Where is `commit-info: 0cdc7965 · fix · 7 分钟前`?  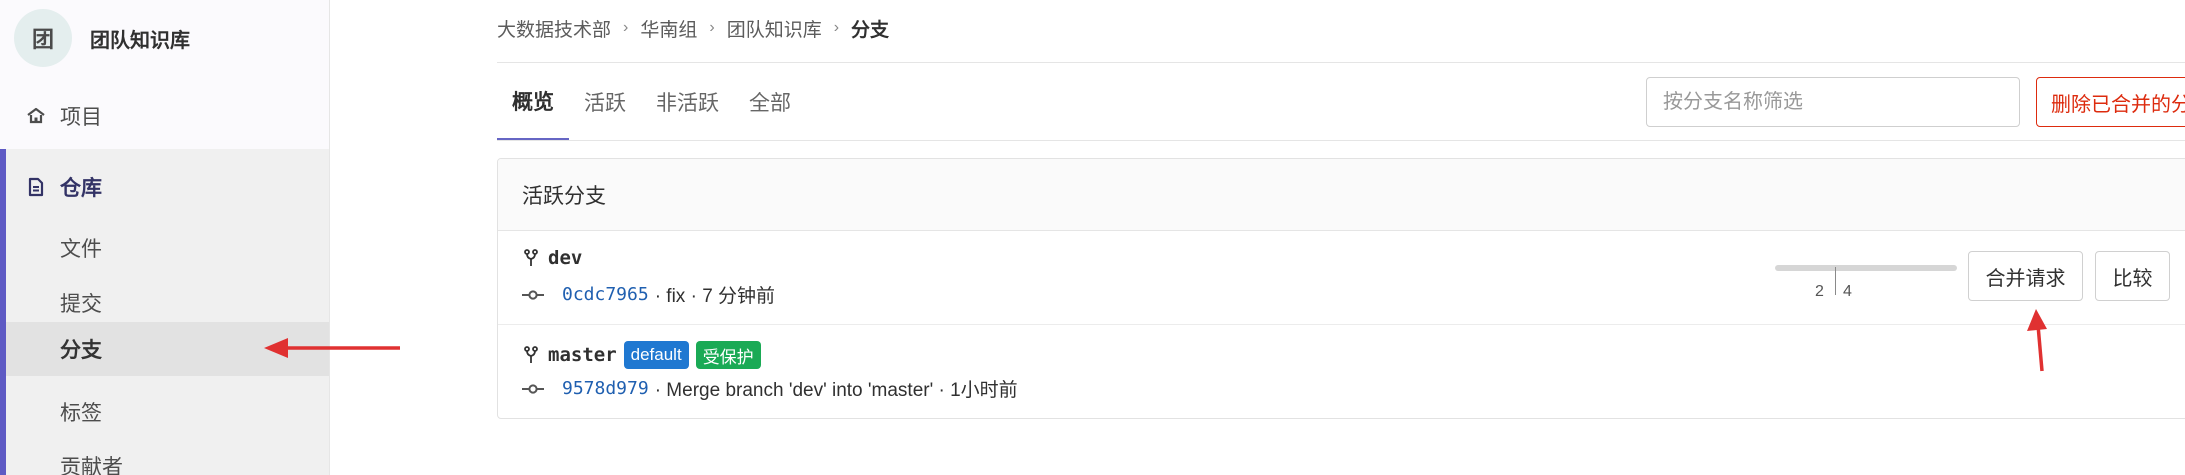
commit-info: 0cdc7965 · fix · 7 分钟前 is located at coordinates (648, 294).